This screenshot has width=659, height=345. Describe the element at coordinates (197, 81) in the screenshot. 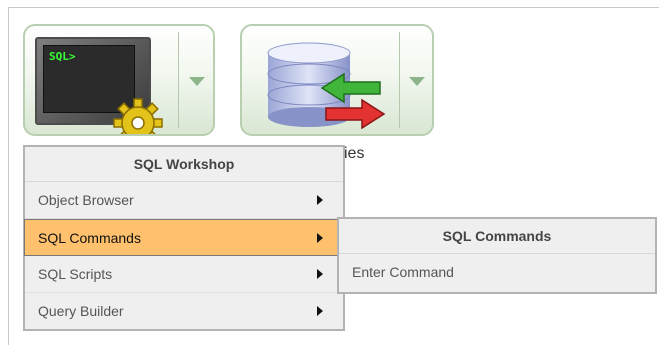

I see `sql-workshop-dropdown-arrow-icon` at that location.